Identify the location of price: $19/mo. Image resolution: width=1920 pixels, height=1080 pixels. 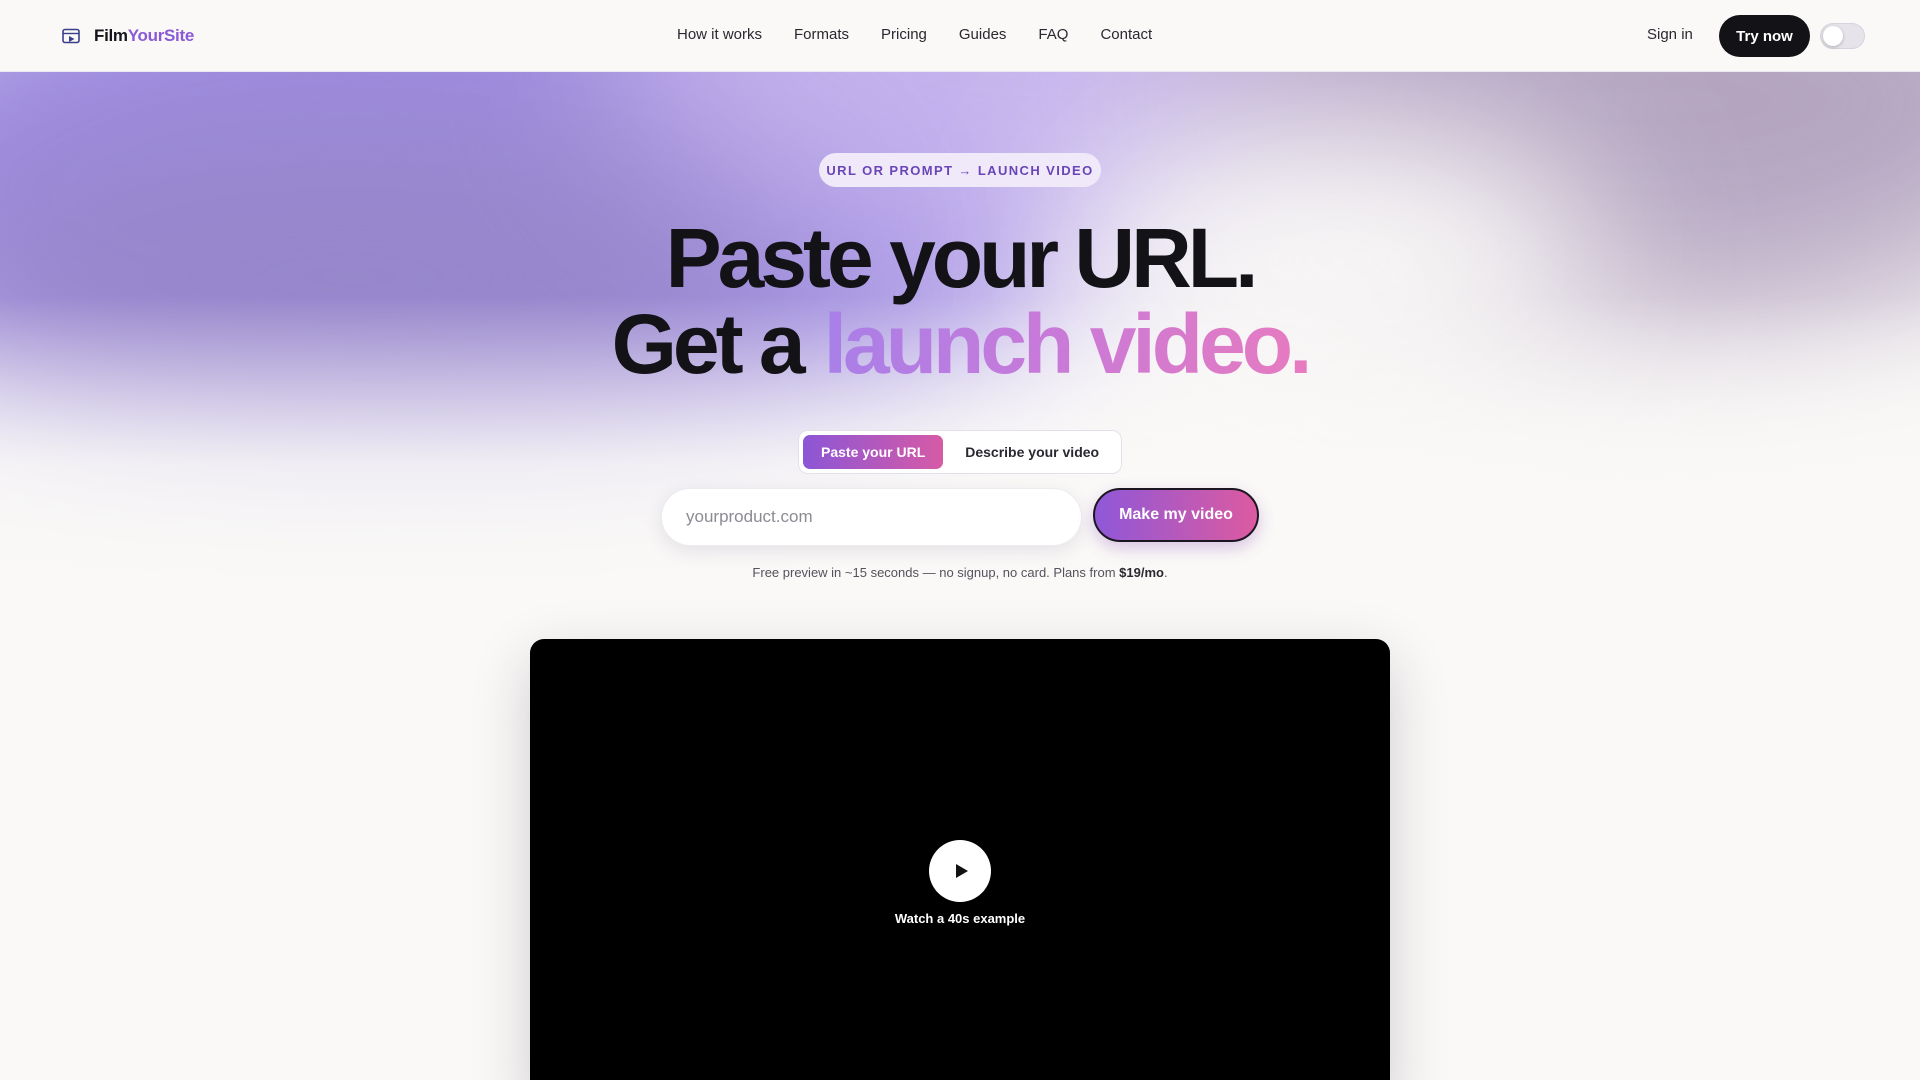
(1141, 572).